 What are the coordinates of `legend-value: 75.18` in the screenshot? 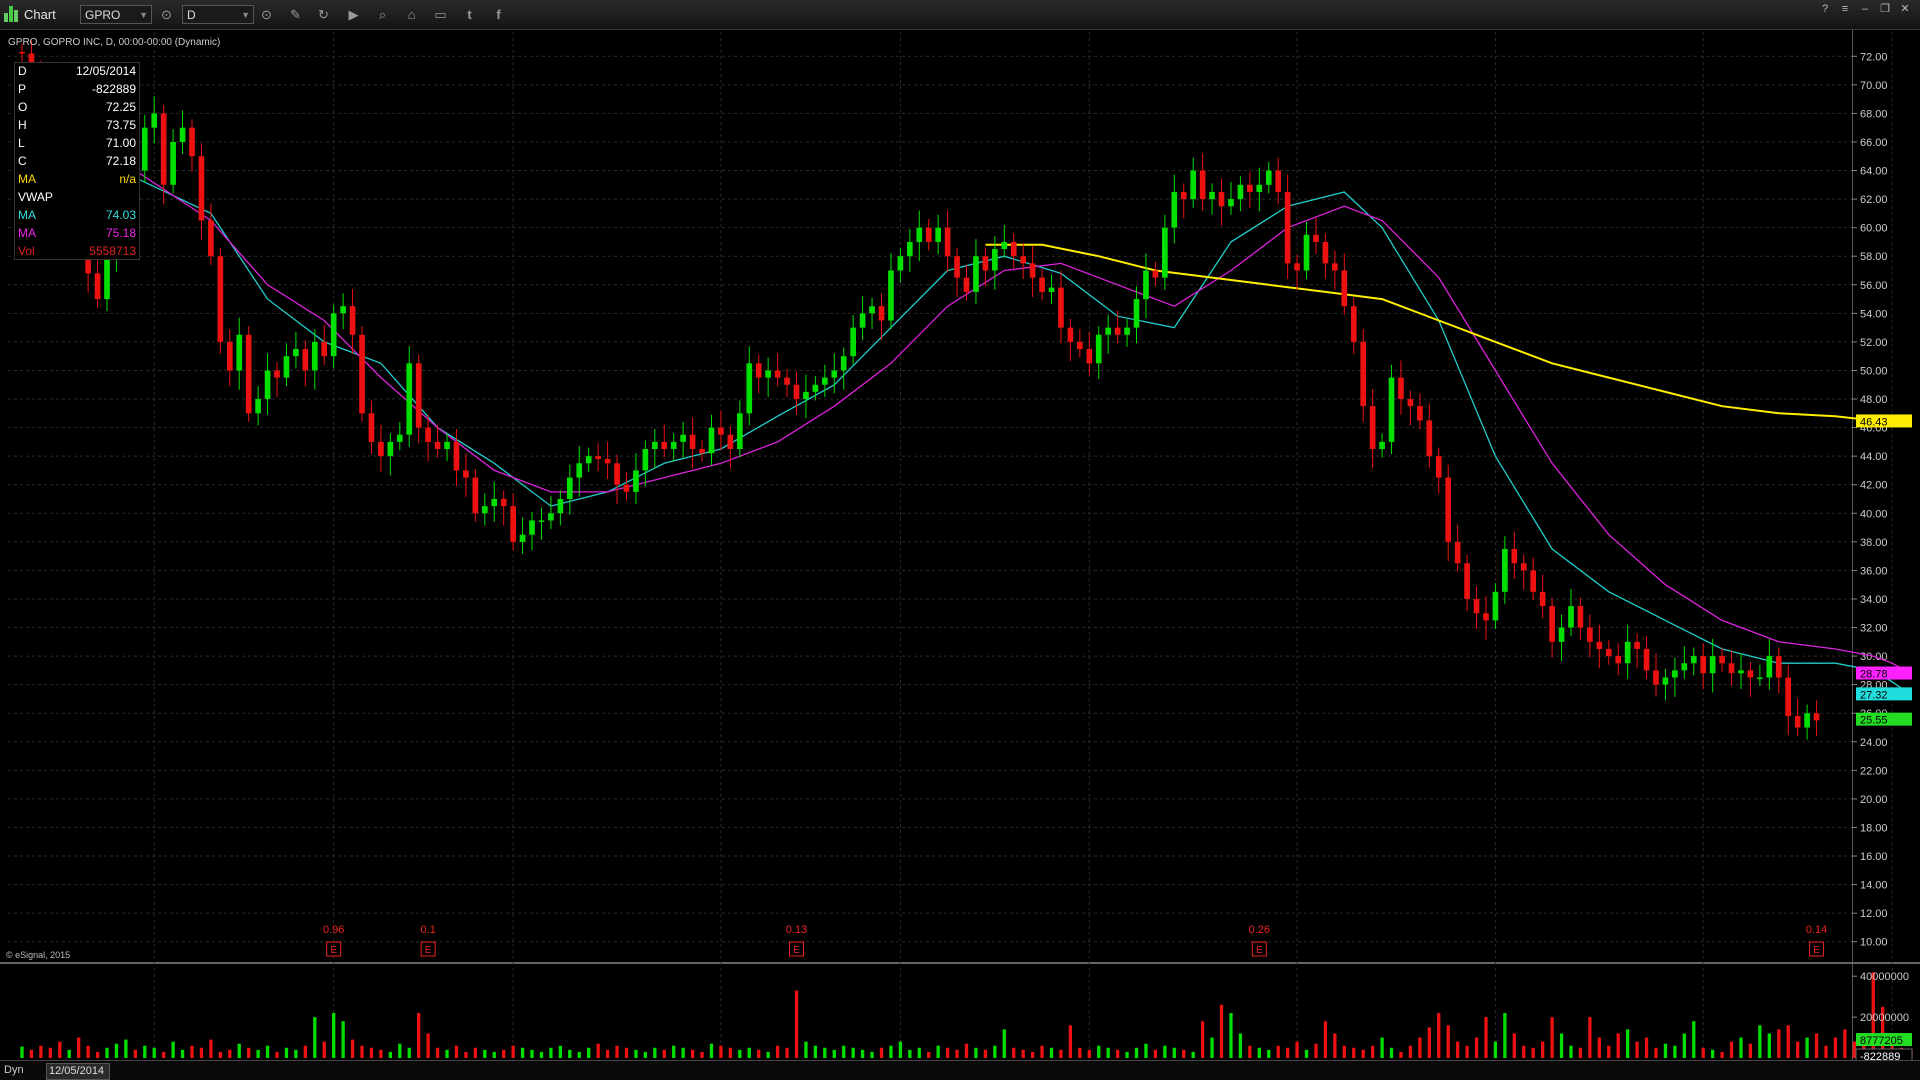 It's located at (120, 233).